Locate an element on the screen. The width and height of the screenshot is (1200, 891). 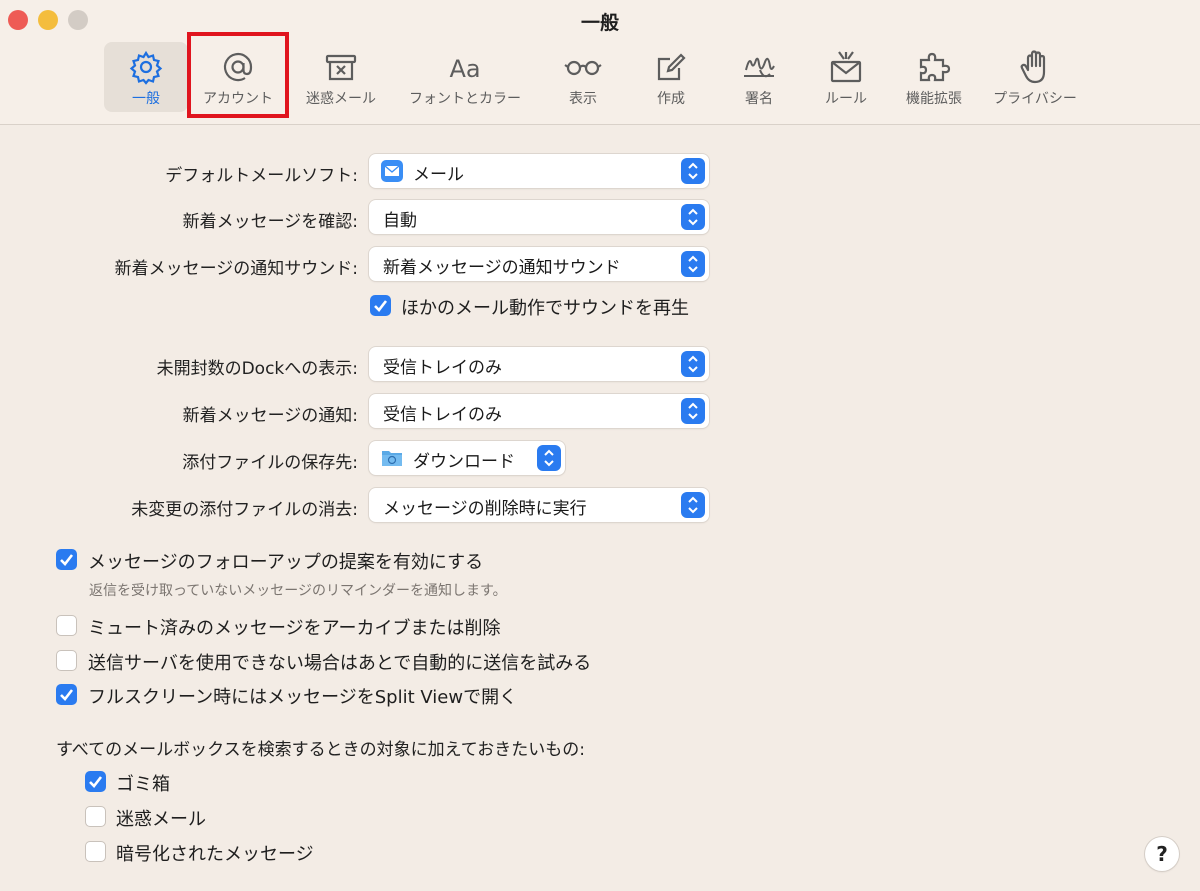
dock-unread-row: 未開封数のDockへの表示: 受信トレイのみ is located at coordinates (600, 365).